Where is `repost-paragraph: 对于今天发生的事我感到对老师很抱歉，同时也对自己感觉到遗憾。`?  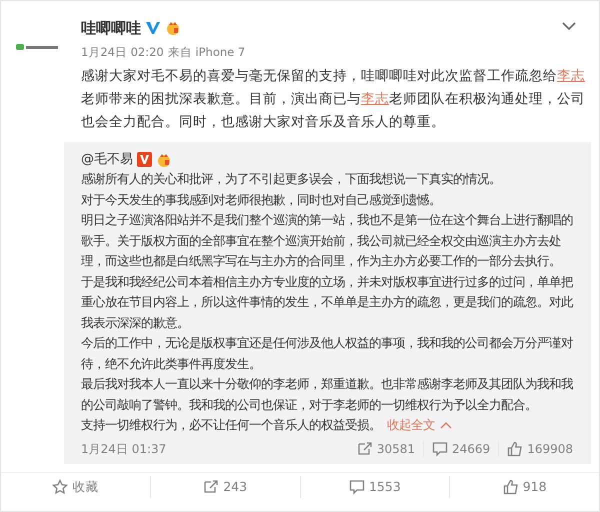 repost-paragraph: 对于今天发生的事我感到对老师很抱歉，同时也对自己感觉到遗憾。 is located at coordinates (261, 200).